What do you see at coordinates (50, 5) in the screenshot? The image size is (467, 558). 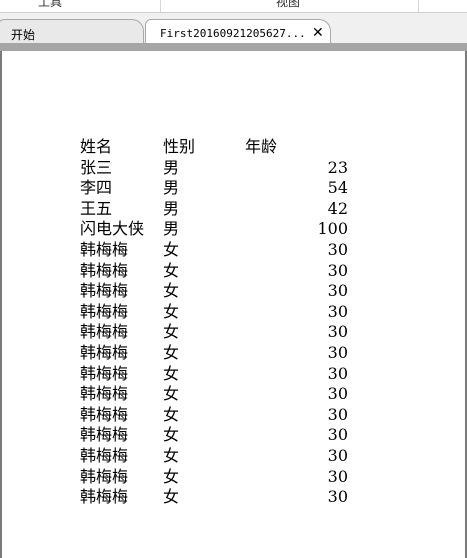 I see `menu-tools: 工具` at bounding box center [50, 5].